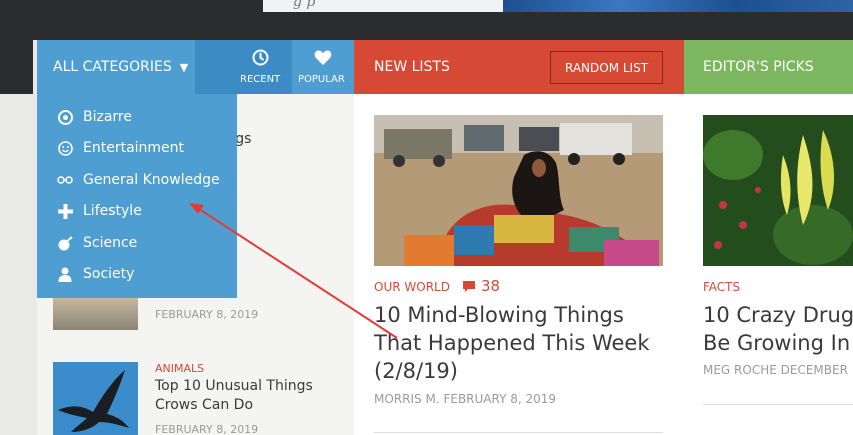 This screenshot has height=435, width=853. What do you see at coordinates (243, 67) in the screenshot?
I see `recent-tab: RECENT` at bounding box center [243, 67].